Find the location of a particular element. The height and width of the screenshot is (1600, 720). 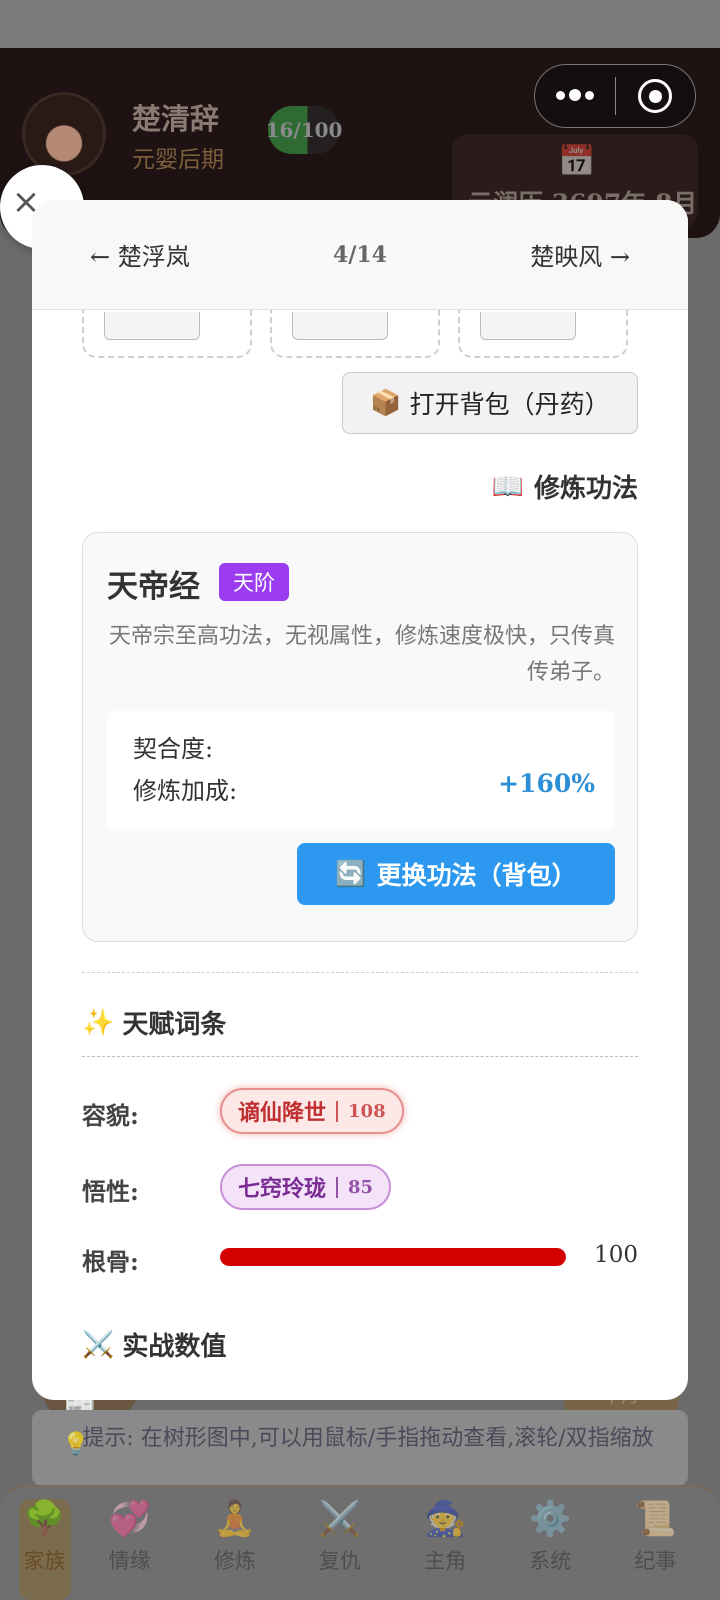

nav-protagonist: 🧙 主角 is located at coordinates (445, 1549).